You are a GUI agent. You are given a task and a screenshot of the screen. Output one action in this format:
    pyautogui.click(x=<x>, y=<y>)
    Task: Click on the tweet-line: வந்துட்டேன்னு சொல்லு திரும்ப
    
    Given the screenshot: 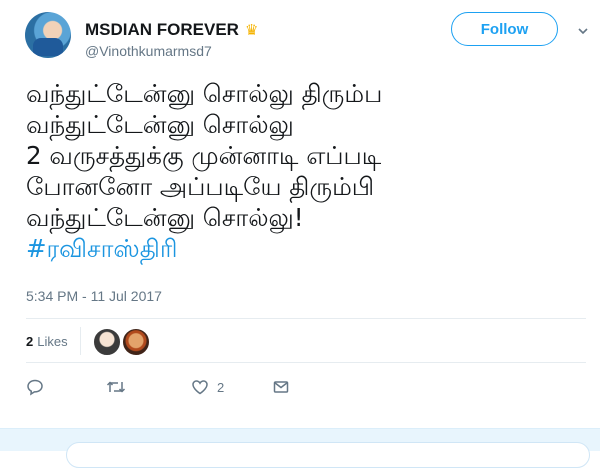 What is the action you would take?
    pyautogui.click(x=204, y=93)
    